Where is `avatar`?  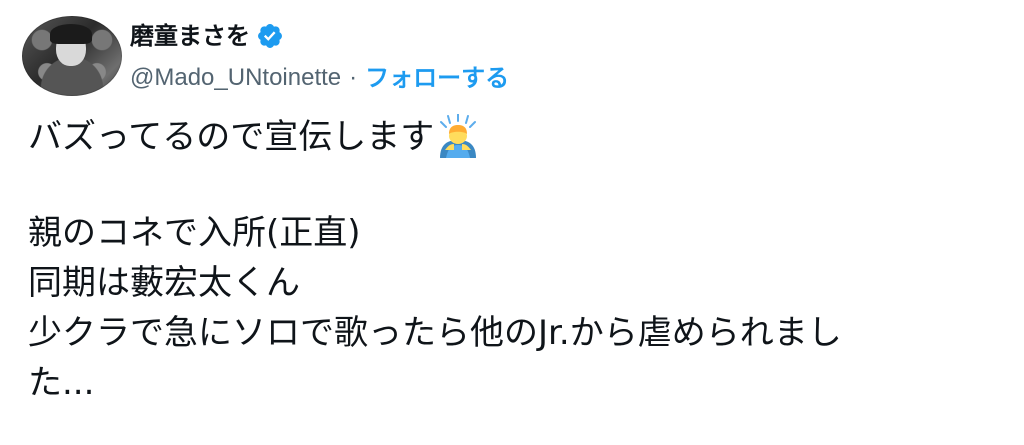
avatar is located at coordinates (72, 56).